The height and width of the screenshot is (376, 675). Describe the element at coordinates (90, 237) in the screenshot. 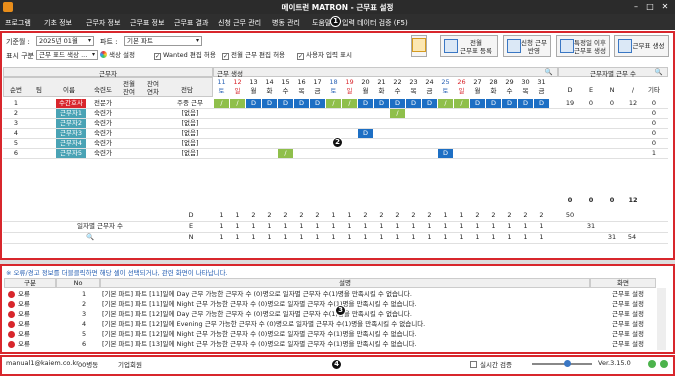

I see `search-icon-3: 🔍` at that location.